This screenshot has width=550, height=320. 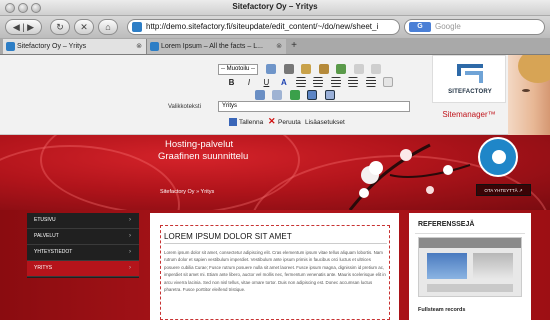 What do you see at coordinates (325, 122) in the screenshot?
I see `properties-button: Lisäasetukset` at bounding box center [325, 122].